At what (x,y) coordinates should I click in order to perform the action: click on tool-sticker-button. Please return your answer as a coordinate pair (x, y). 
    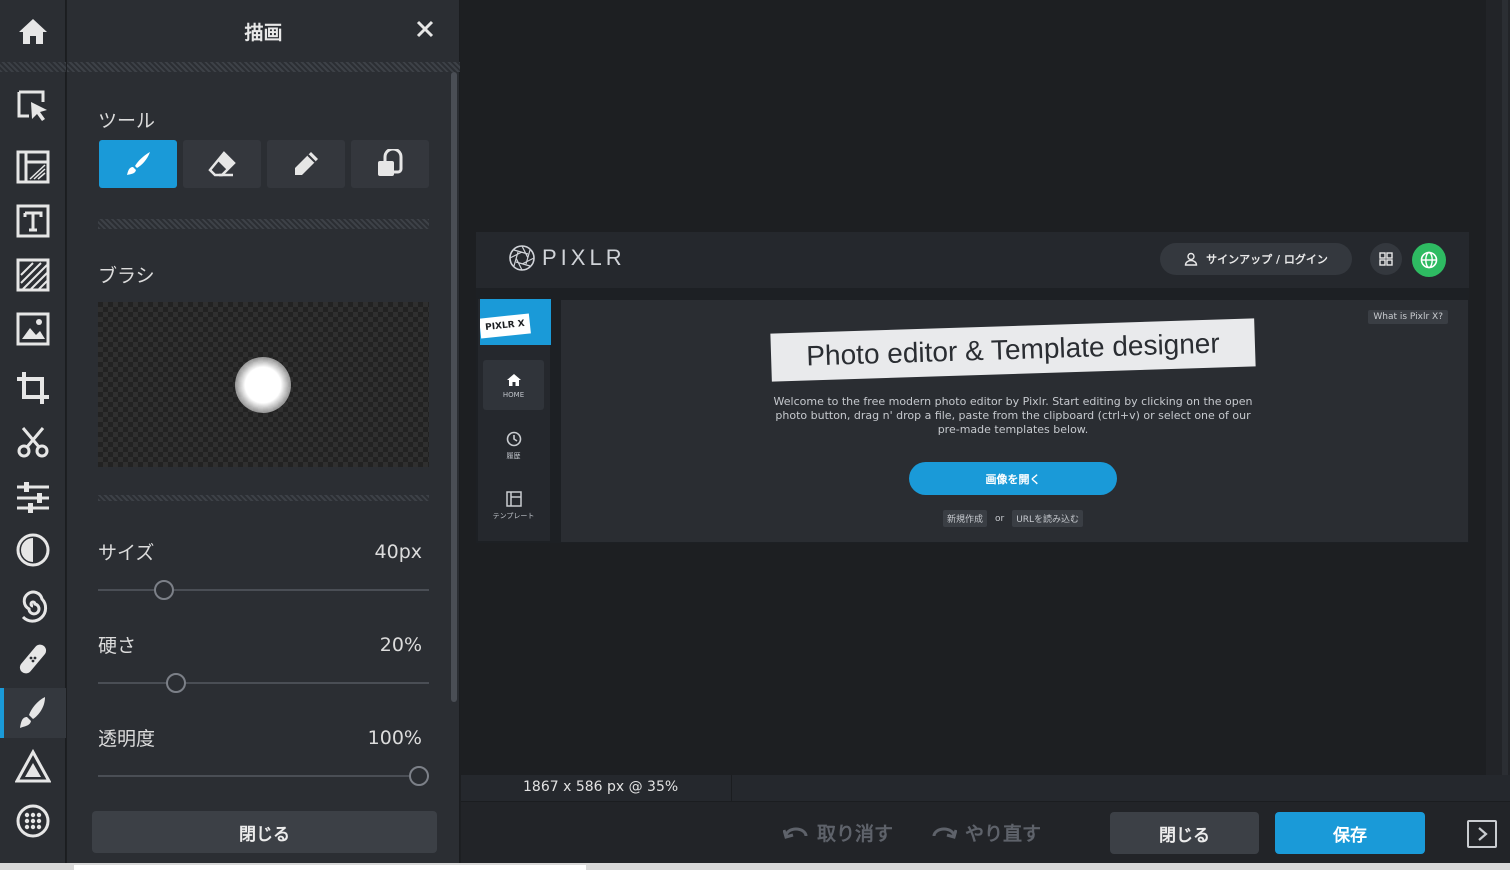
    Looking at the image, I should click on (33, 821).